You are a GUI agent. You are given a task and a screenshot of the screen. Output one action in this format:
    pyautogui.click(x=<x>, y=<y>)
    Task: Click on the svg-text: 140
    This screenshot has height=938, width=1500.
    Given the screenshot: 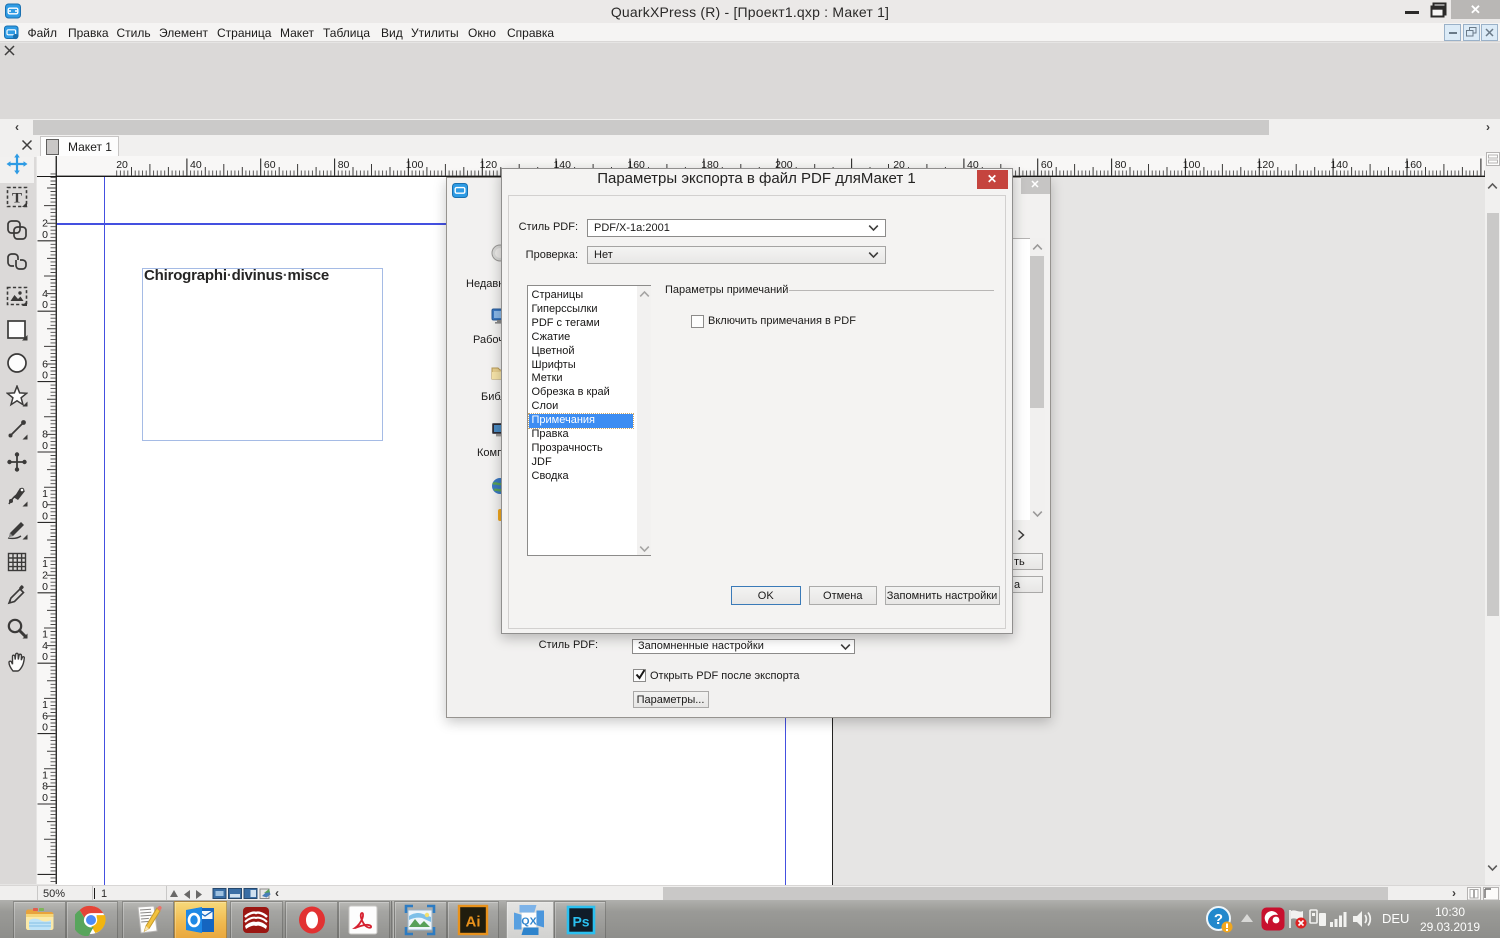 What is the action you would take?
    pyautogui.click(x=1339, y=165)
    